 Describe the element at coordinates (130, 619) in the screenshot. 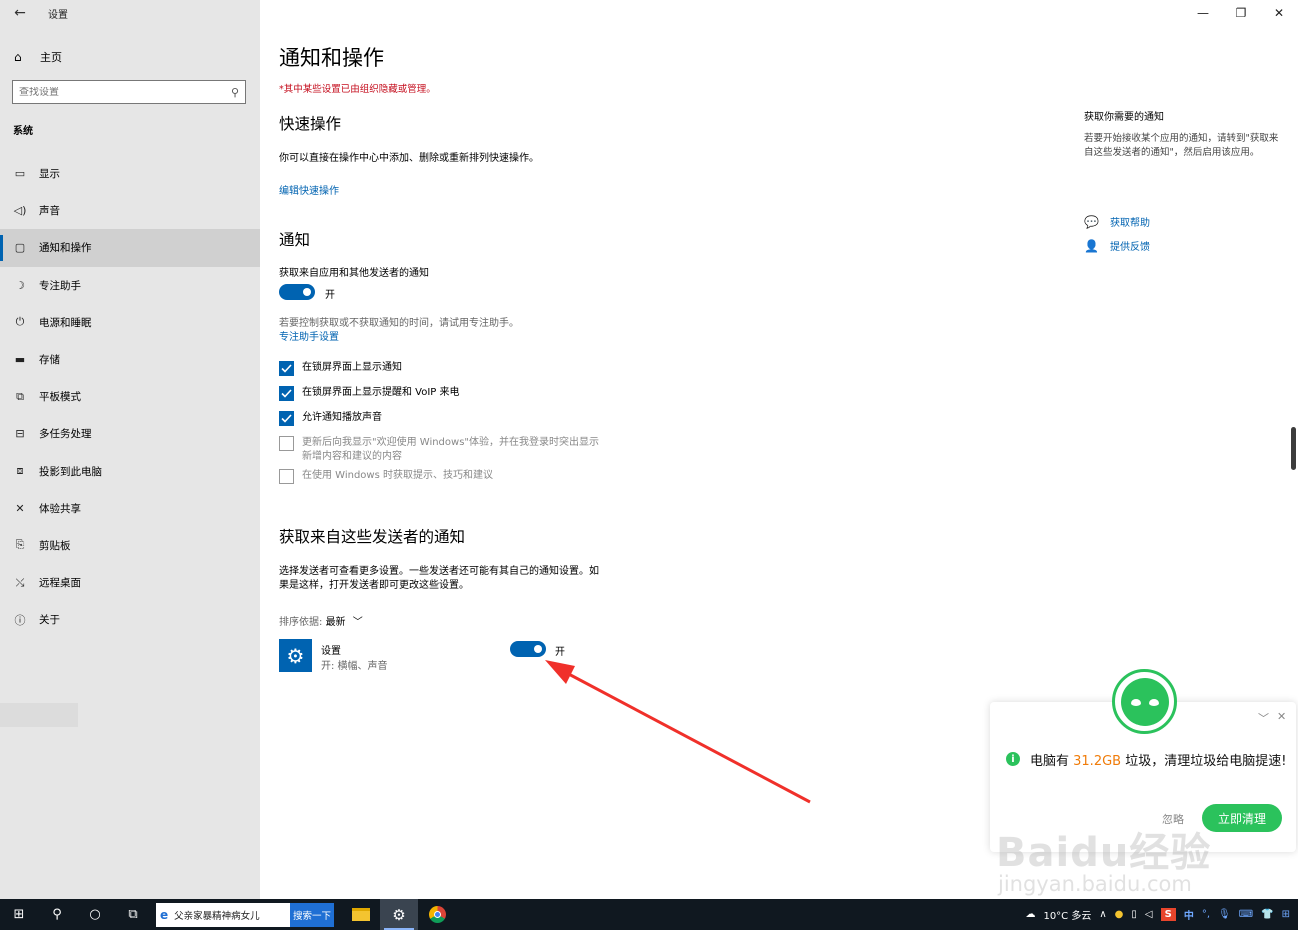

I see `sidebar-item-about: ⓘ 关于` at that location.